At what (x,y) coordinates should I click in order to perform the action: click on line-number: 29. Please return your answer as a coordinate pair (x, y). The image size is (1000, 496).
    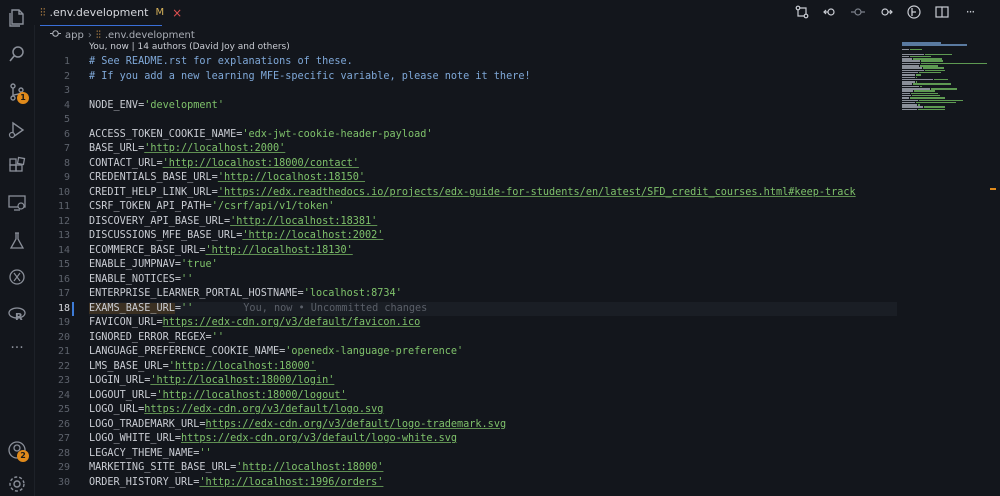
    Looking at the image, I should click on (63, 467).